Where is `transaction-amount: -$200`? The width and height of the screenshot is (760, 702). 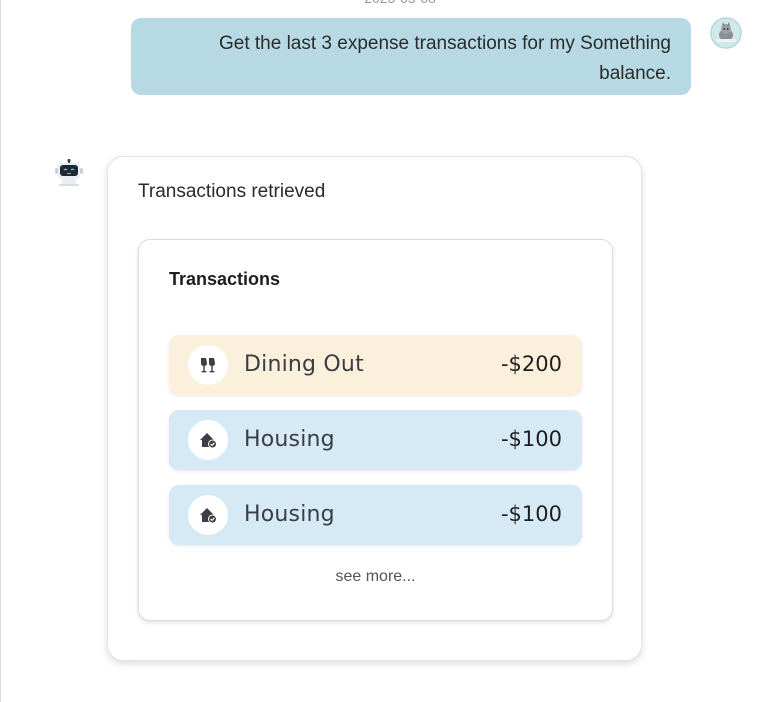
transaction-amount: -$200 is located at coordinates (531, 364).